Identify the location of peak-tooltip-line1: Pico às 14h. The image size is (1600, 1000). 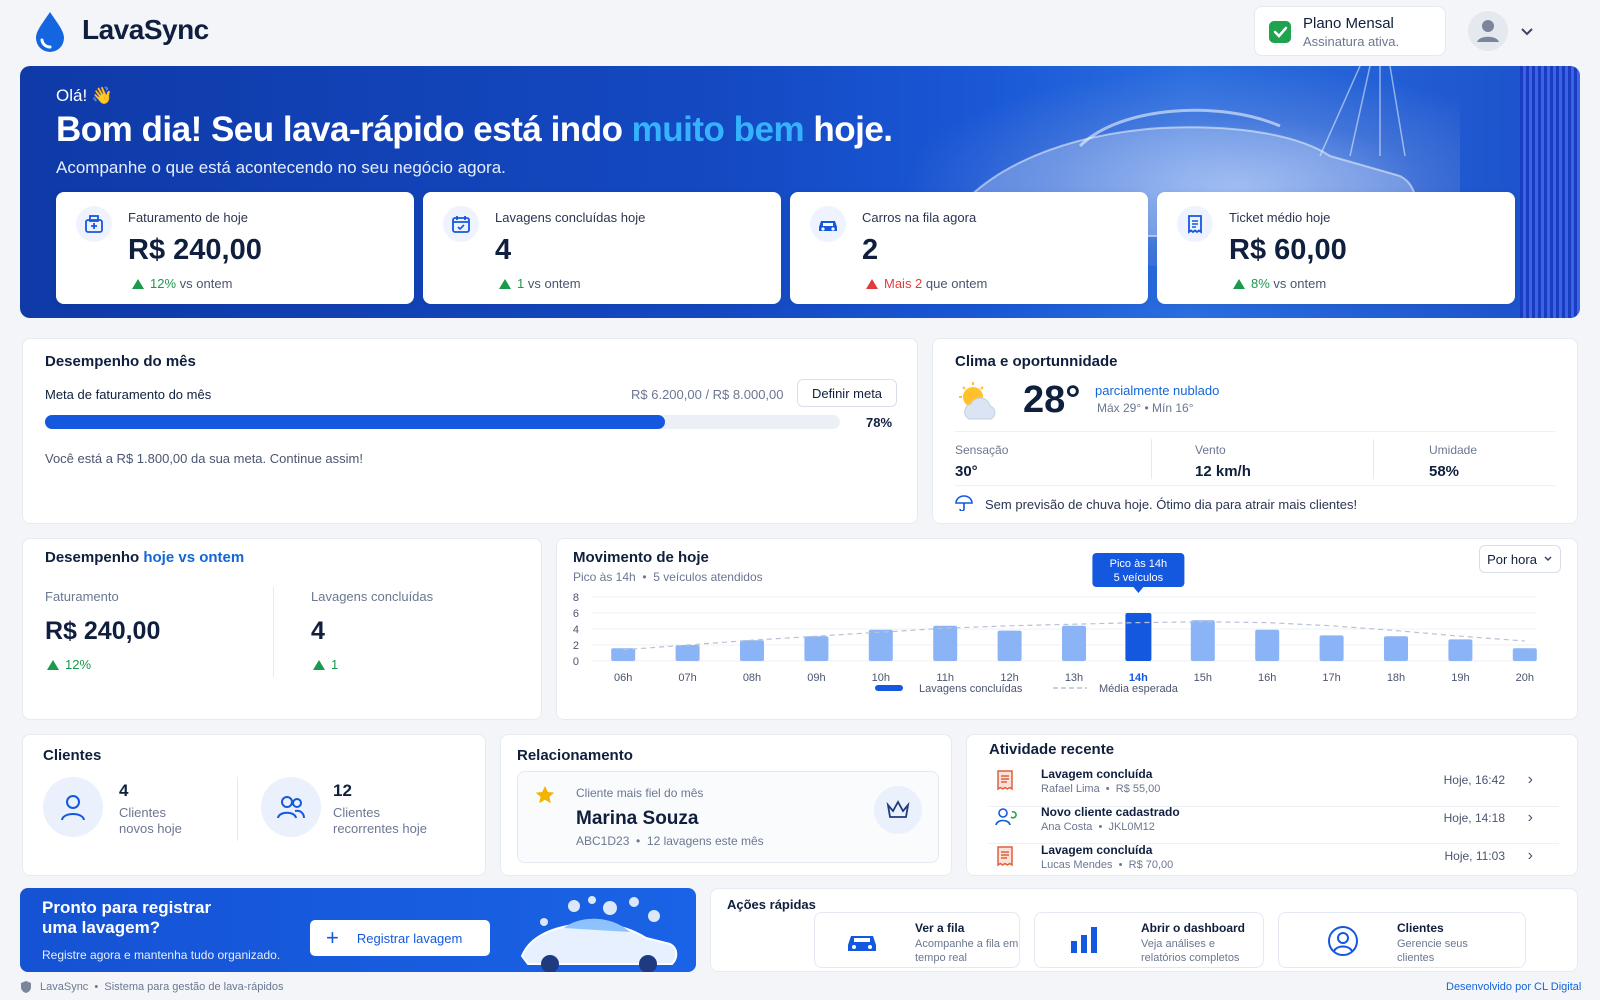
(1138, 564).